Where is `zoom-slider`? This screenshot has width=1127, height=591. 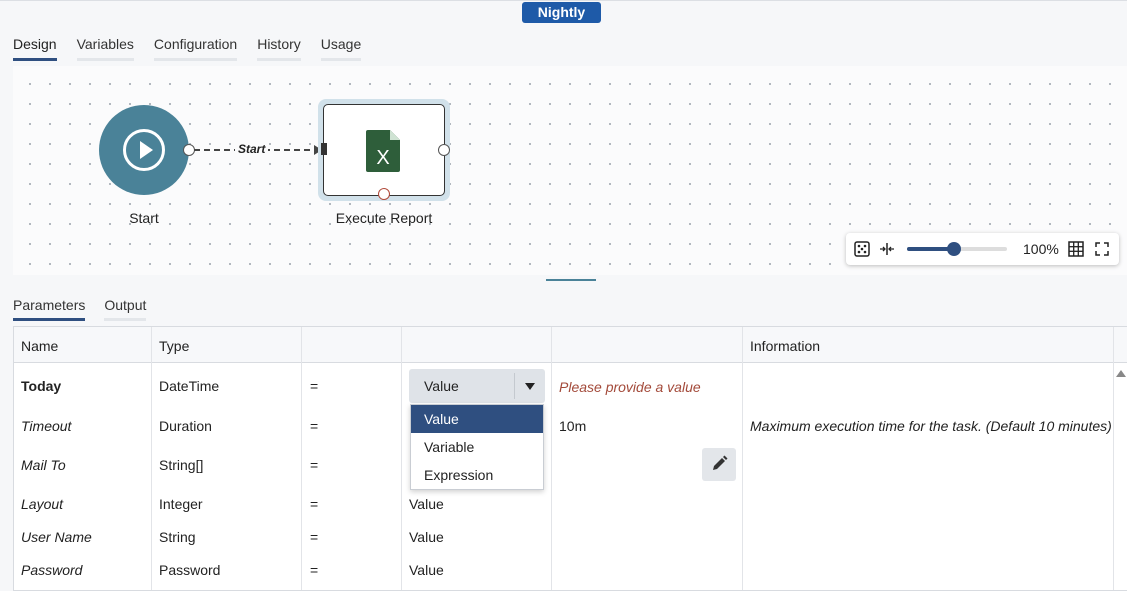 zoom-slider is located at coordinates (957, 249).